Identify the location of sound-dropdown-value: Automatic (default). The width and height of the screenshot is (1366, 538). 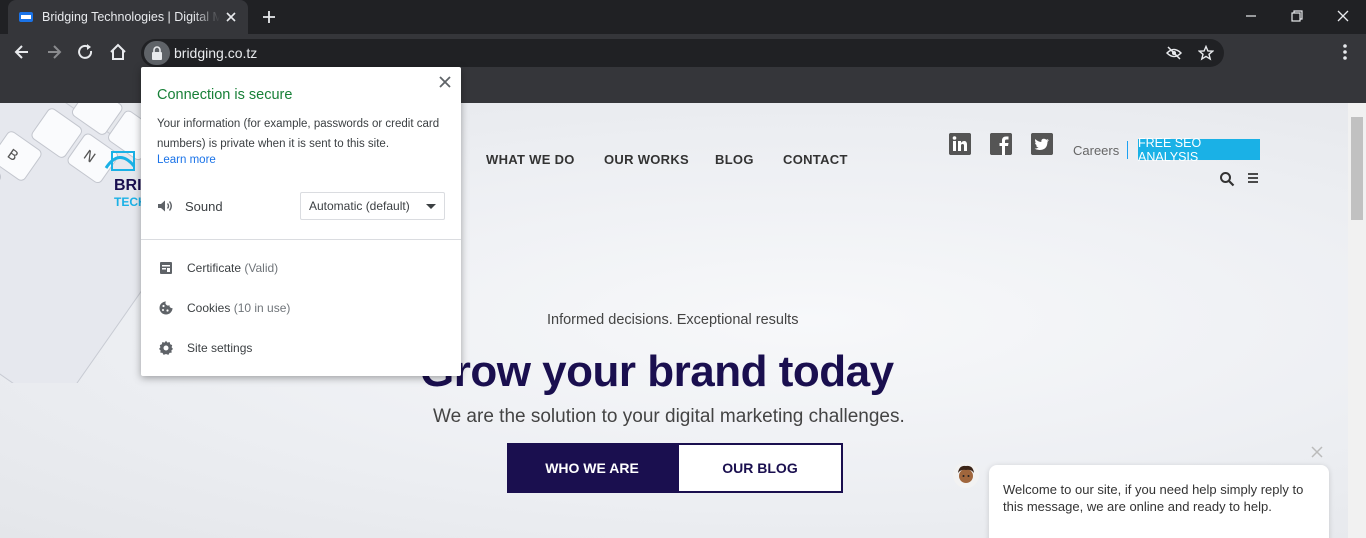
(359, 206).